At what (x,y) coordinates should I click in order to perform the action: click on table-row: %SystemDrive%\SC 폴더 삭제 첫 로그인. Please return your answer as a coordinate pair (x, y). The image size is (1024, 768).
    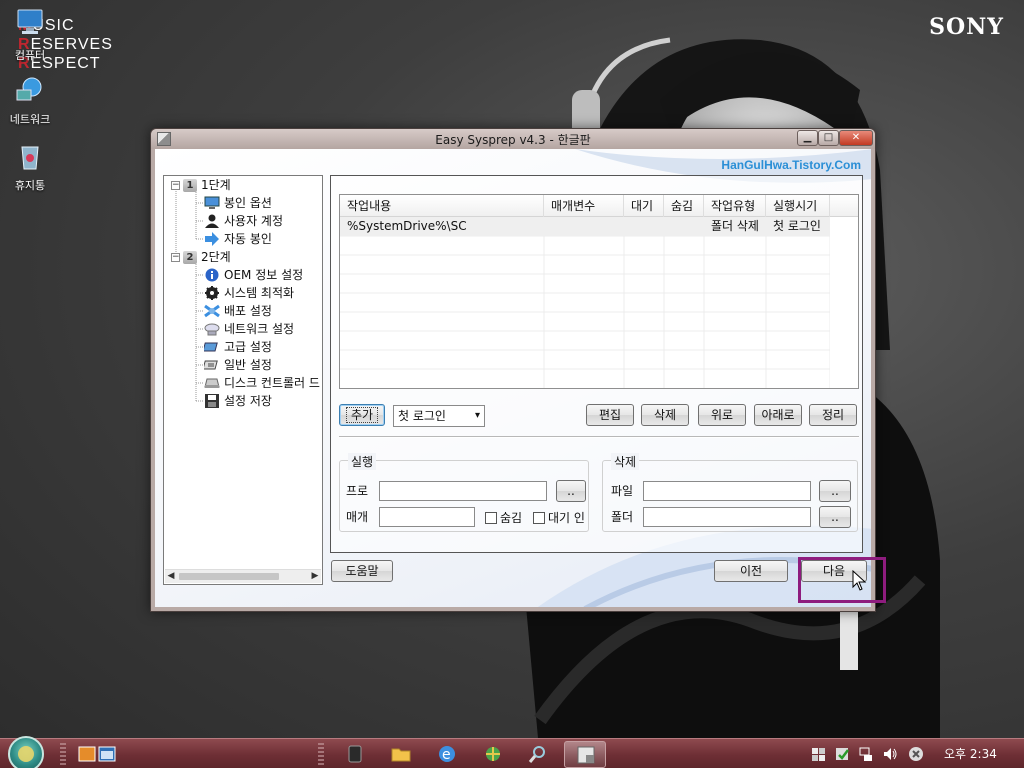
    Looking at the image, I should click on (585, 226).